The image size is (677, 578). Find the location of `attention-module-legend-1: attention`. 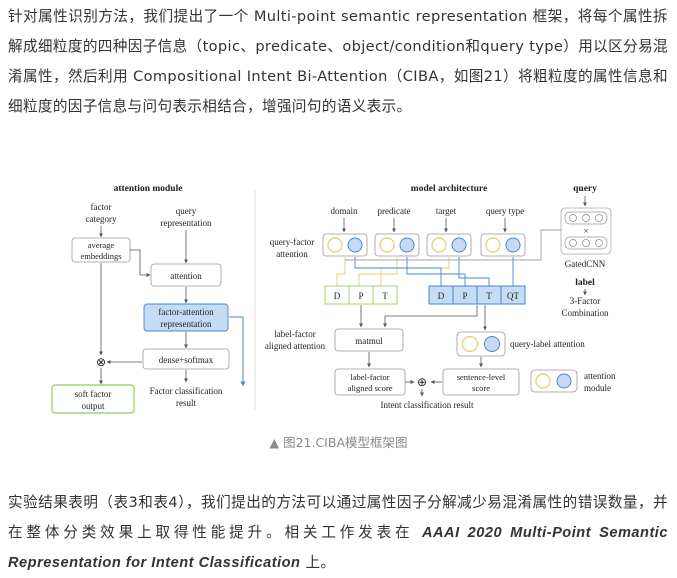

attention-module-legend-1: attention is located at coordinates (600, 376).